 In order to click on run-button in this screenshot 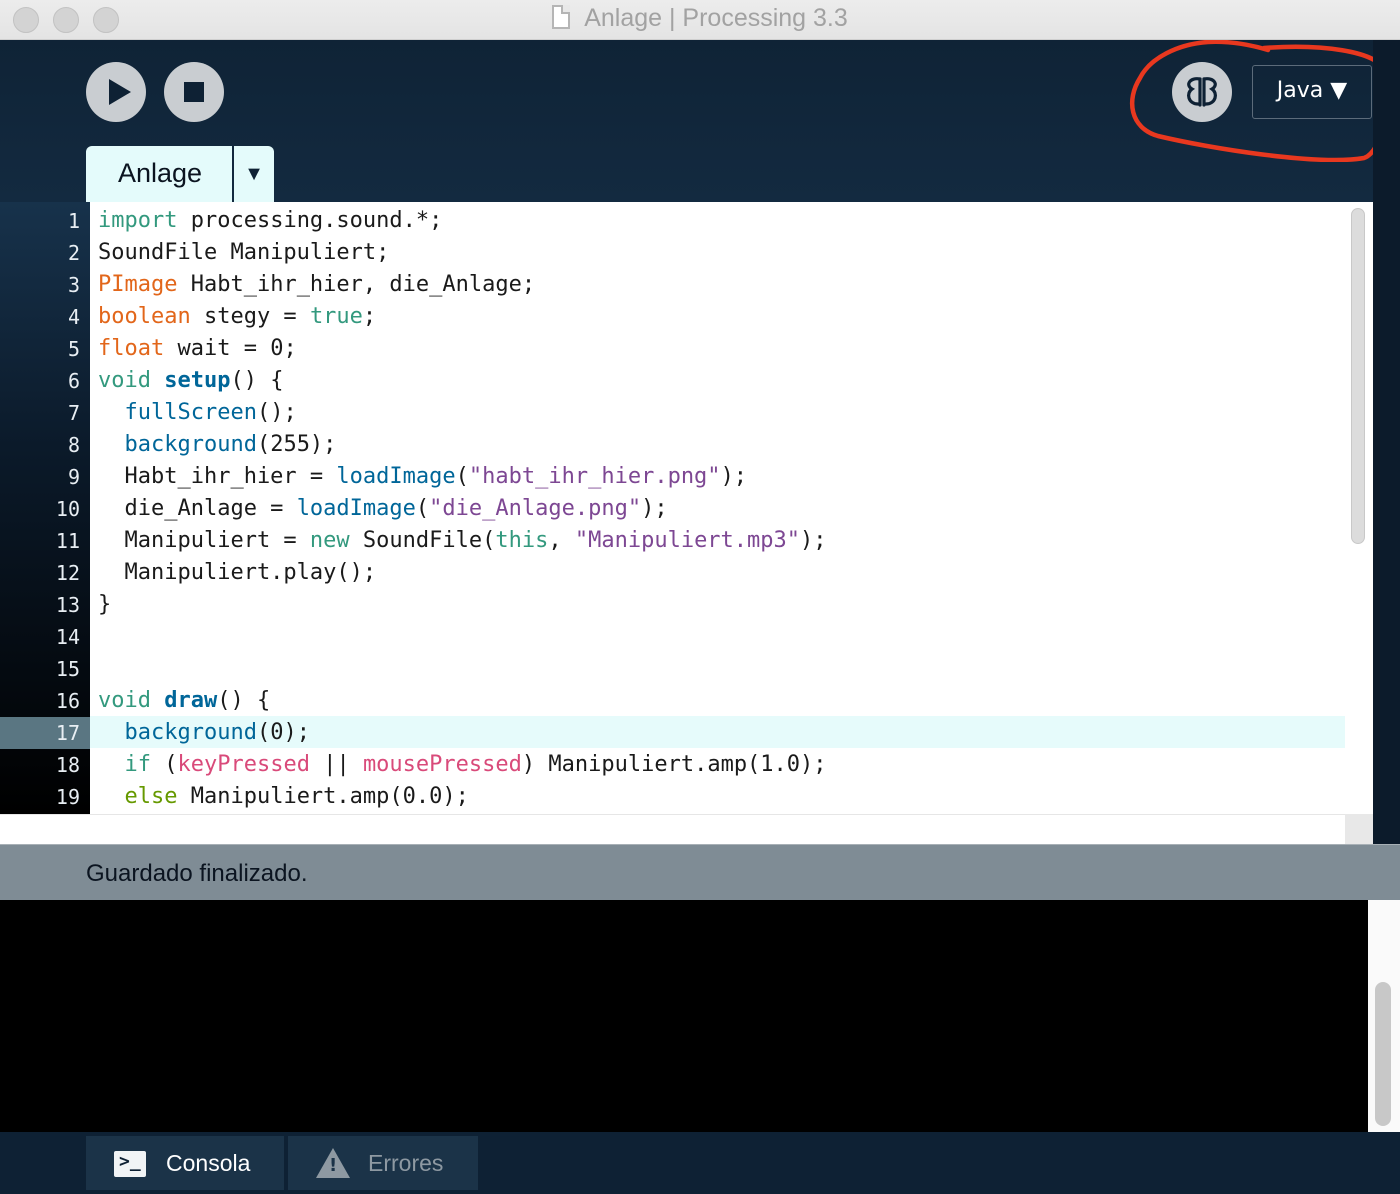, I will do `click(116, 92)`.